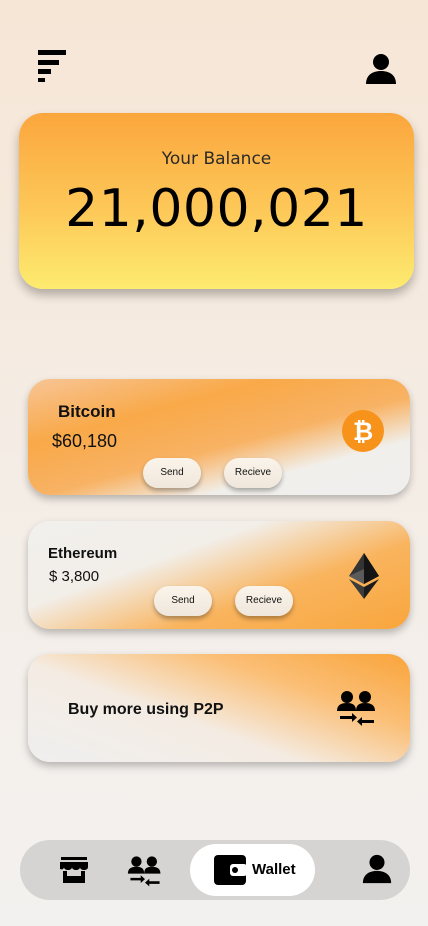 Image resolution: width=428 pixels, height=926 pixels. Describe the element at coordinates (83, 553) in the screenshot. I see `coin-name: Ethereum` at that location.